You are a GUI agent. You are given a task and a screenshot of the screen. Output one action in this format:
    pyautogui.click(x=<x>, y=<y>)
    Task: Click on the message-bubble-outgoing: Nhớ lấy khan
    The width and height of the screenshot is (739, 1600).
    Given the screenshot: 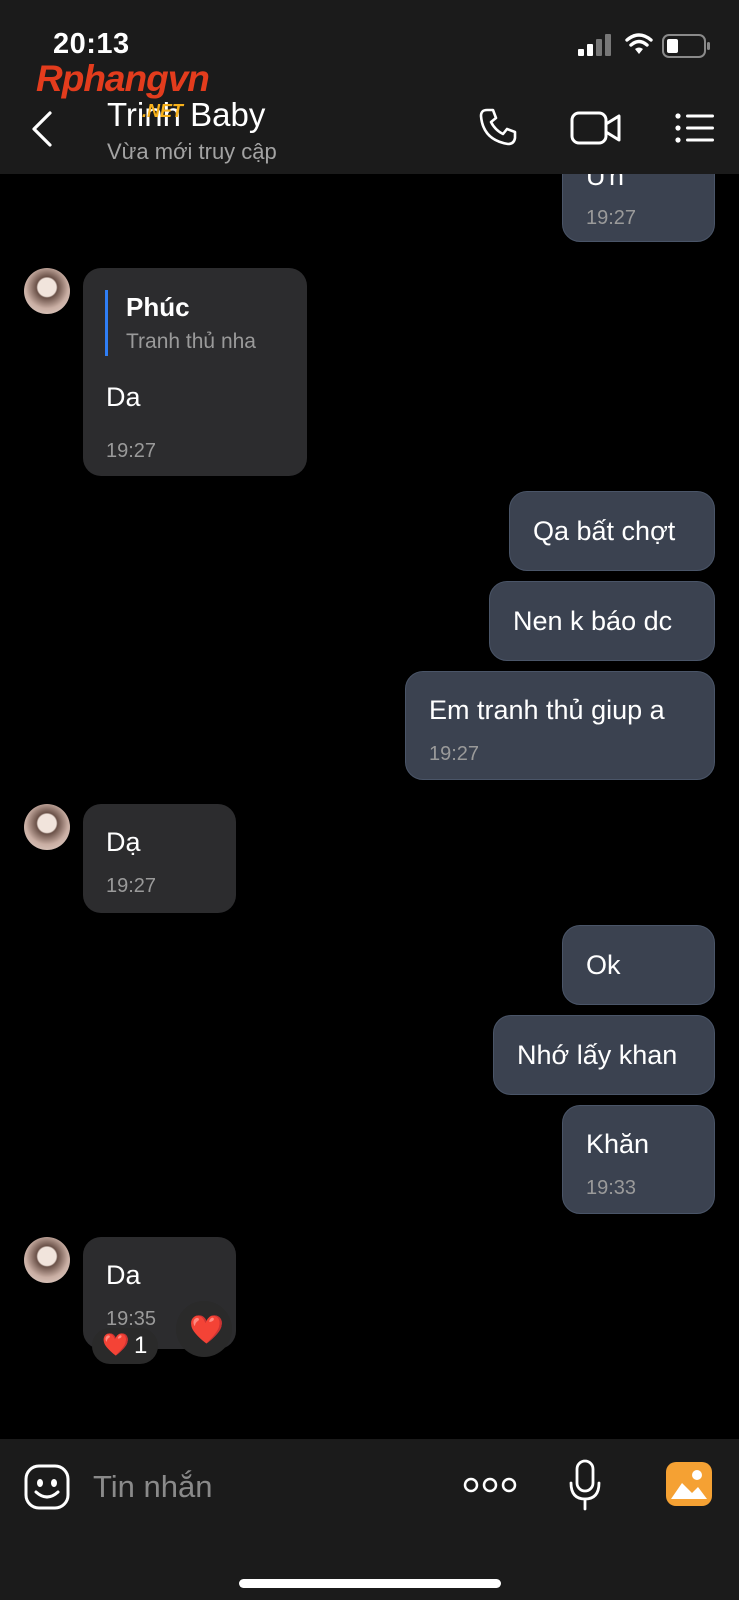 What is the action you would take?
    pyautogui.click(x=604, y=1055)
    